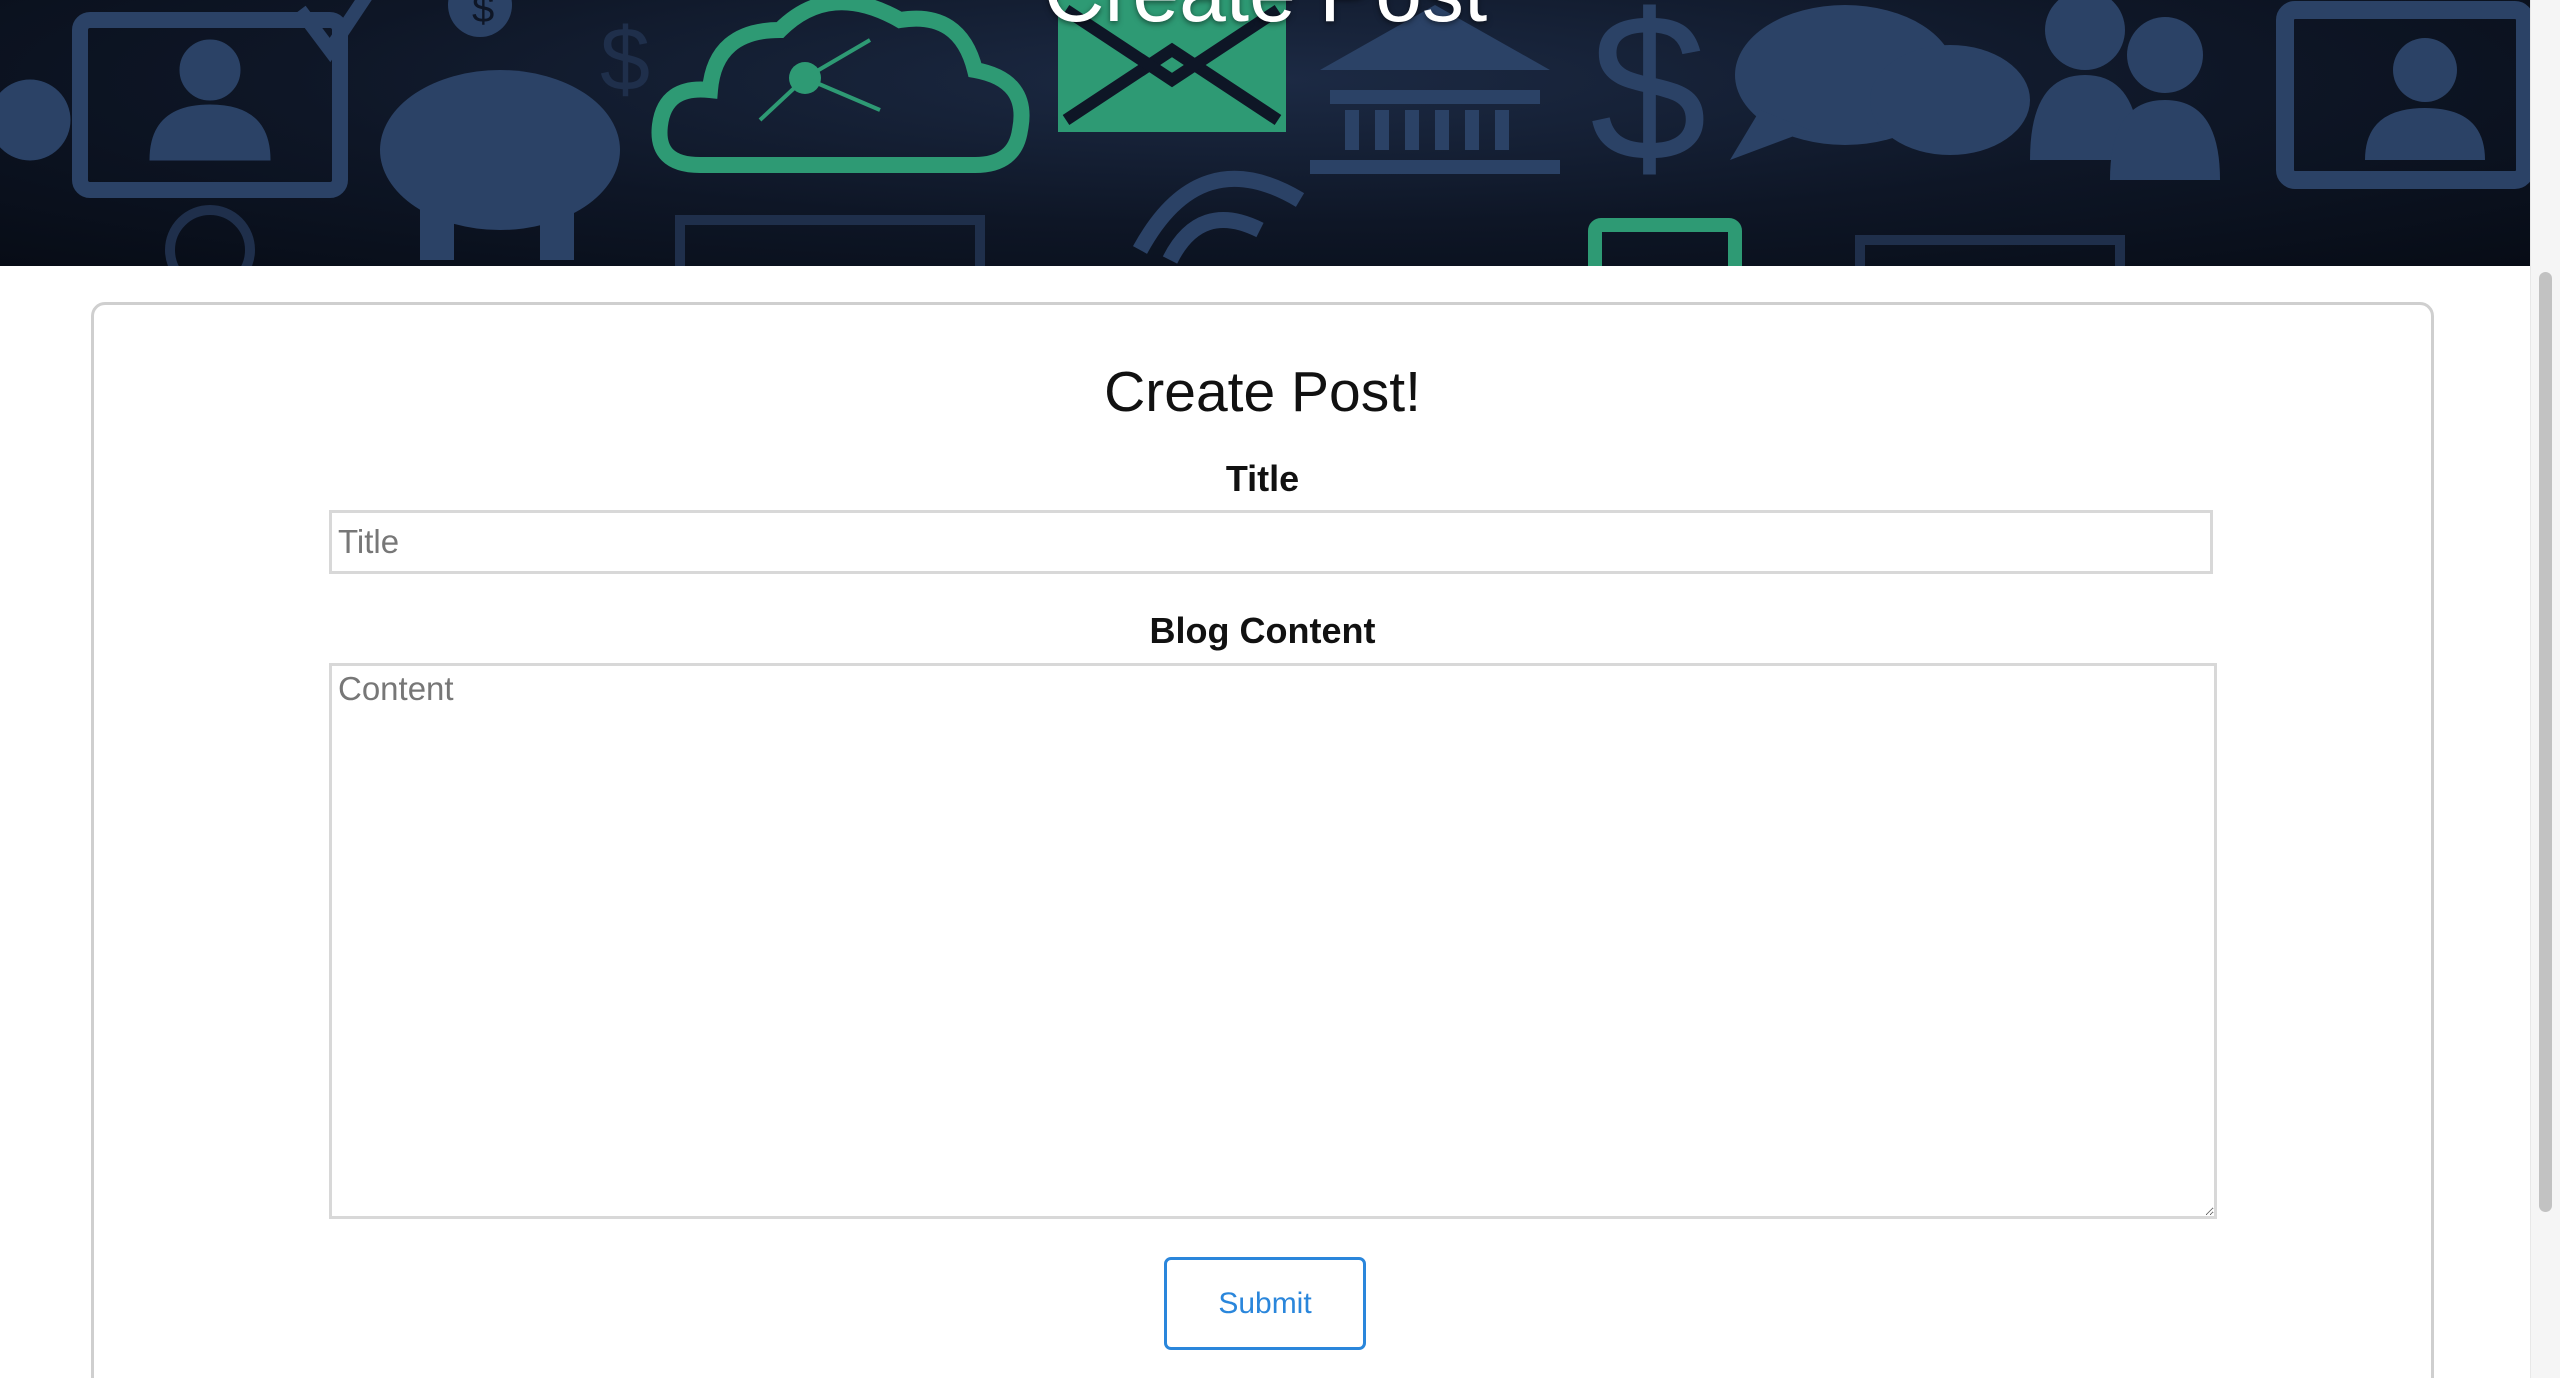 Image resolution: width=2560 pixels, height=1378 pixels. Describe the element at coordinates (1218, 217) in the screenshot. I see `wifi-icon` at that location.